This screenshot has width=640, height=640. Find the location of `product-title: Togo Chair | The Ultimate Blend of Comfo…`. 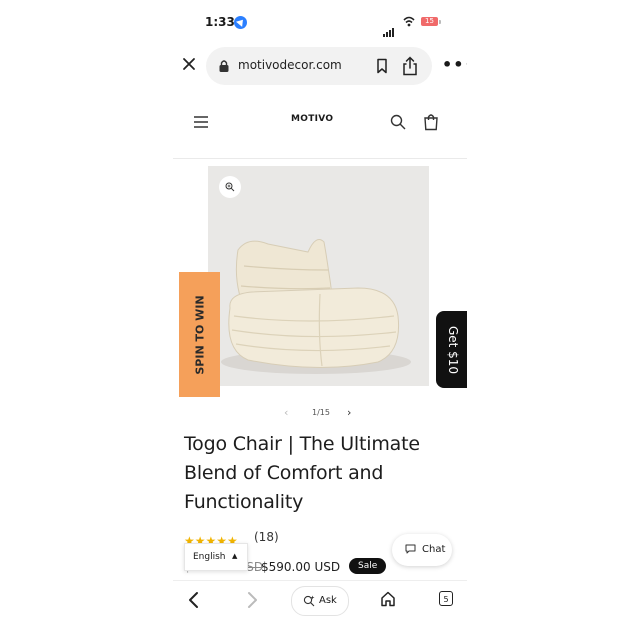

product-title: Togo Chair | The Ultimate Blend of Comfo… is located at coordinates (302, 473).